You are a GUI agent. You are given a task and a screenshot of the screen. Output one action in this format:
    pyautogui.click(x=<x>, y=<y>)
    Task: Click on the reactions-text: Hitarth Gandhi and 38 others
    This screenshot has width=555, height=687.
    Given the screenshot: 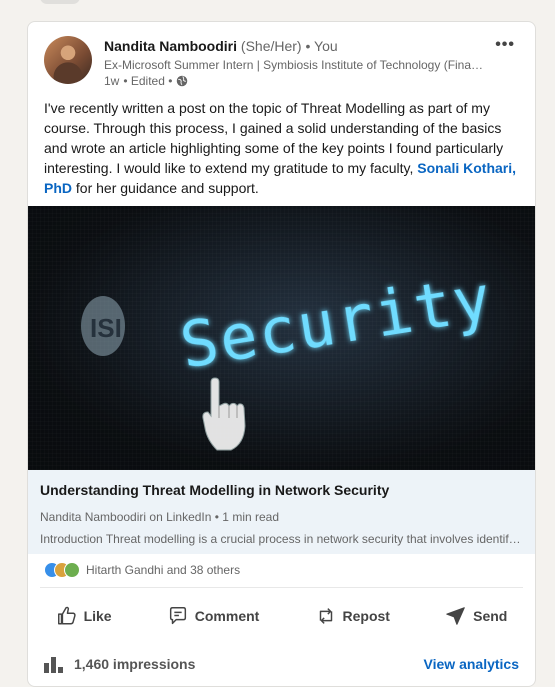 What is the action you would take?
    pyautogui.click(x=163, y=570)
    